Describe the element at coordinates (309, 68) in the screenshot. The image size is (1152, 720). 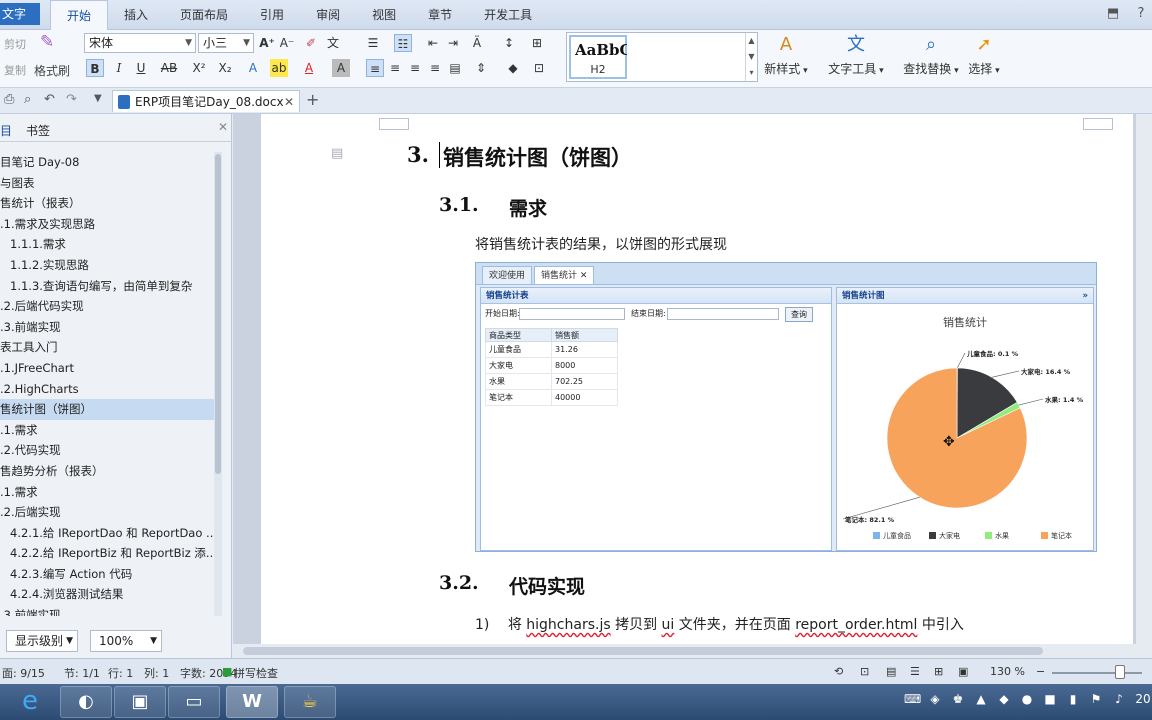
I see `font-color-icon: A` at that location.